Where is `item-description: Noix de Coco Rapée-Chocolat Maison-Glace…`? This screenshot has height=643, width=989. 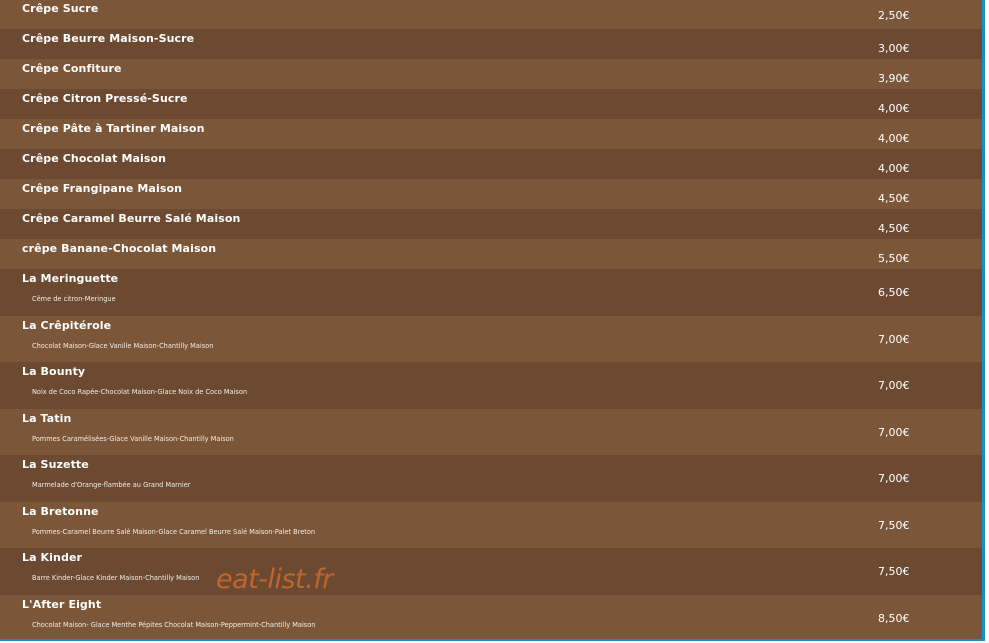 item-description: Noix de Coco Rapée-Chocolat Maison-Glace… is located at coordinates (140, 392).